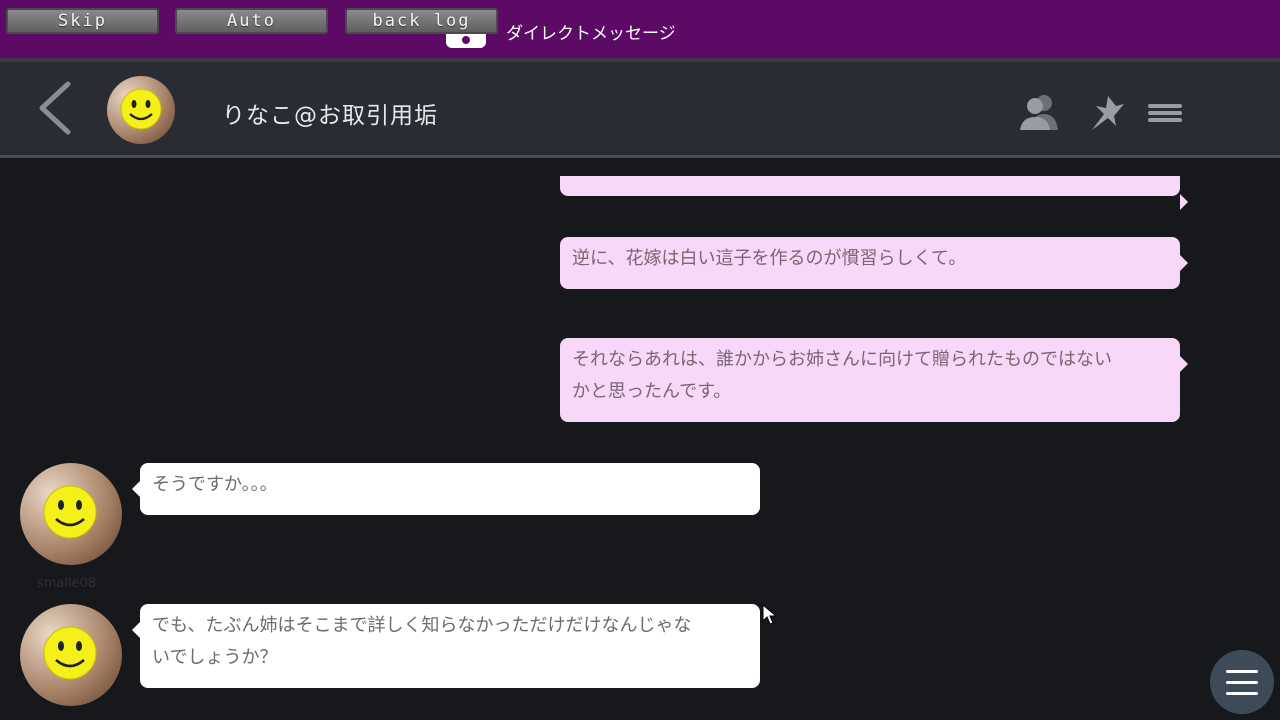 This screenshot has height=720, width=1280. Describe the element at coordinates (591, 34) in the screenshot. I see `page-title: ダイレクトメッセージ` at that location.